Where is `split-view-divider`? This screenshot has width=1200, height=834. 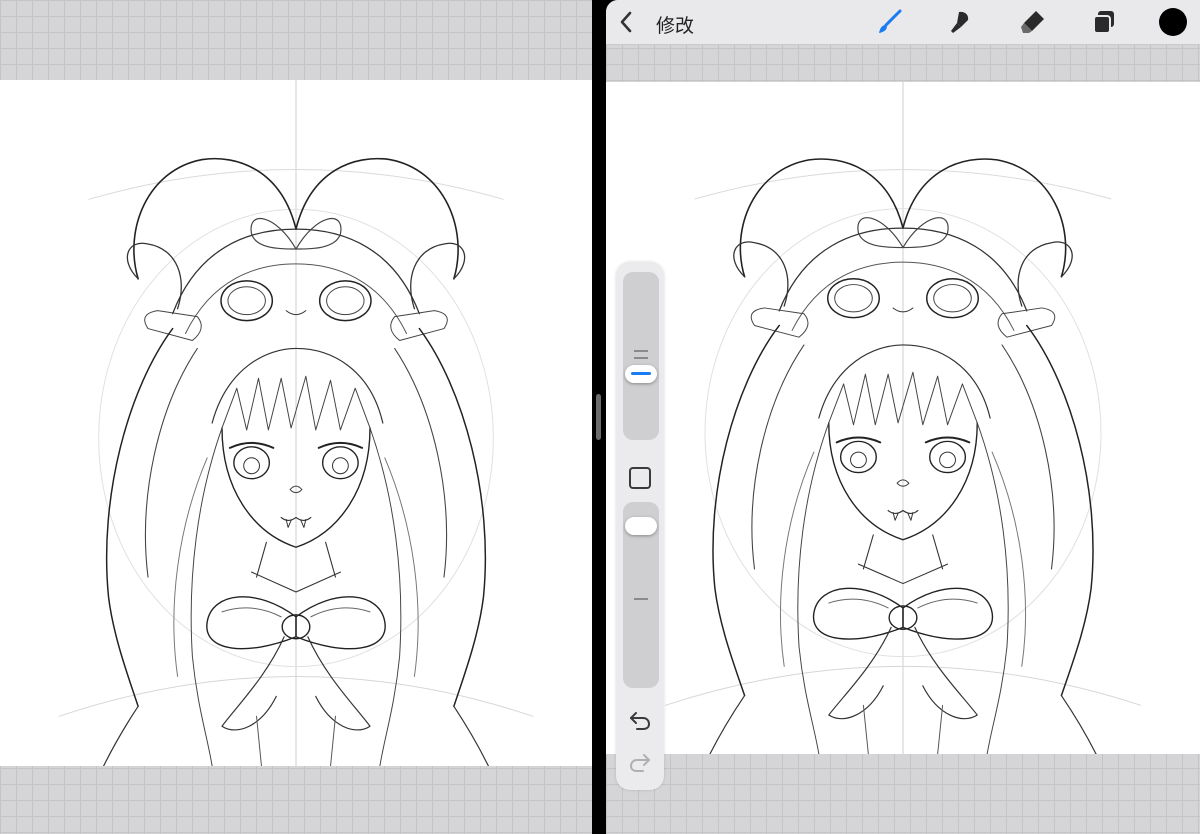
split-view-divider is located at coordinates (599, 417).